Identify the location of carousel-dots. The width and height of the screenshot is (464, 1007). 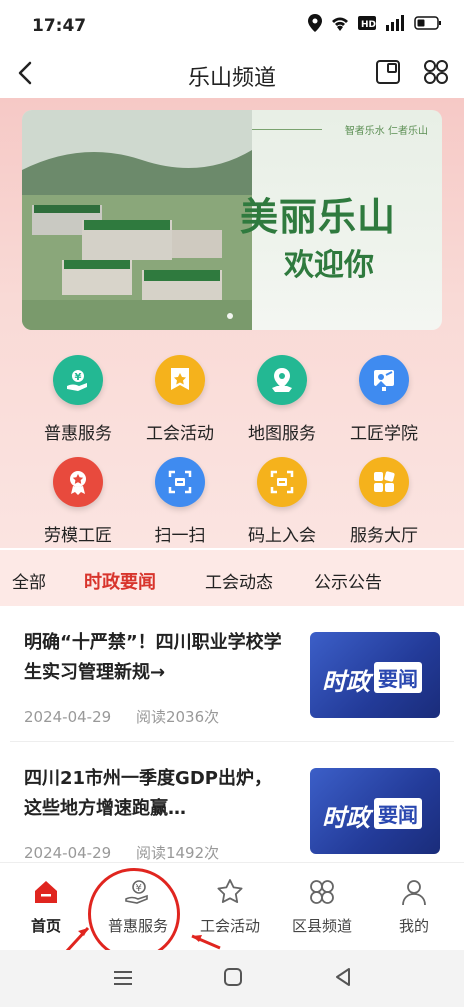
(230, 316).